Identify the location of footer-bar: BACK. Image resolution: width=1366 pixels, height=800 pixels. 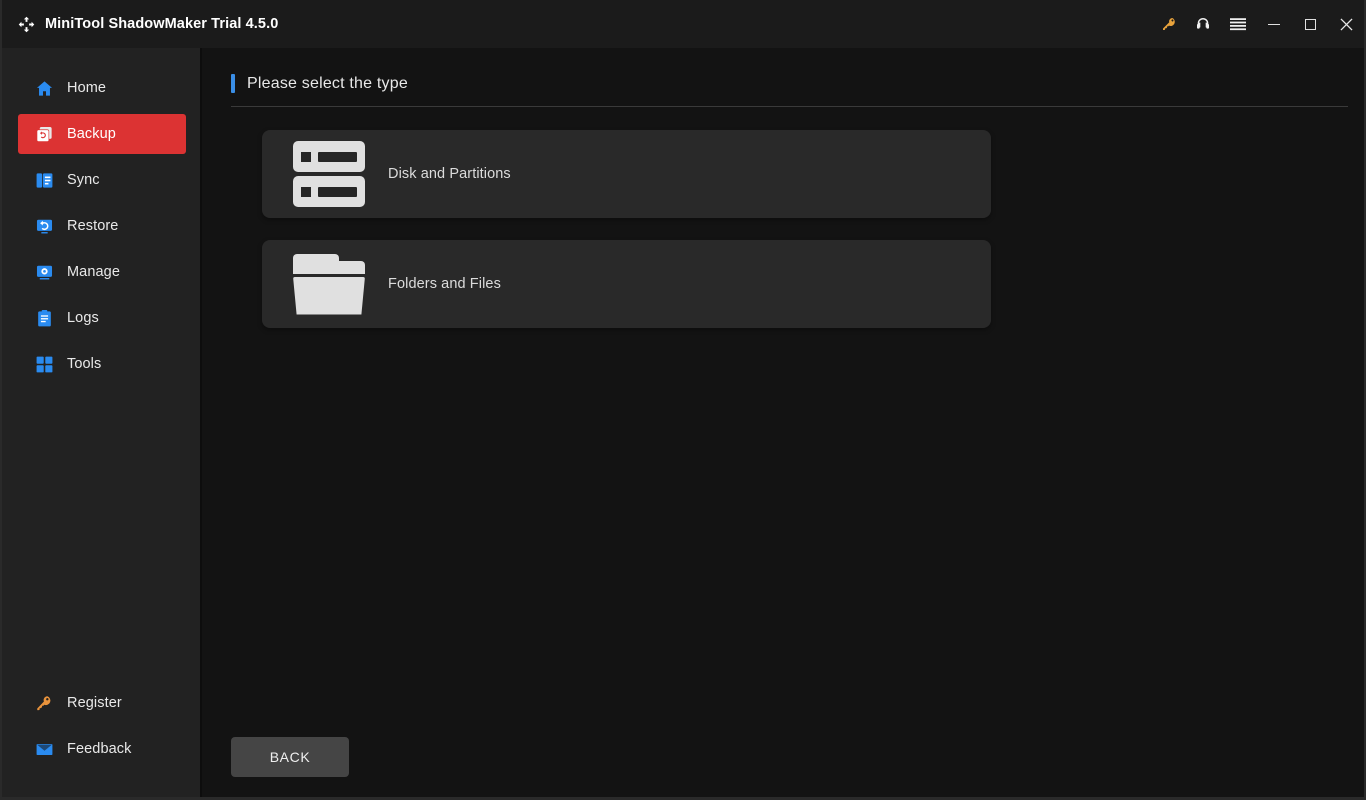
(789, 767).